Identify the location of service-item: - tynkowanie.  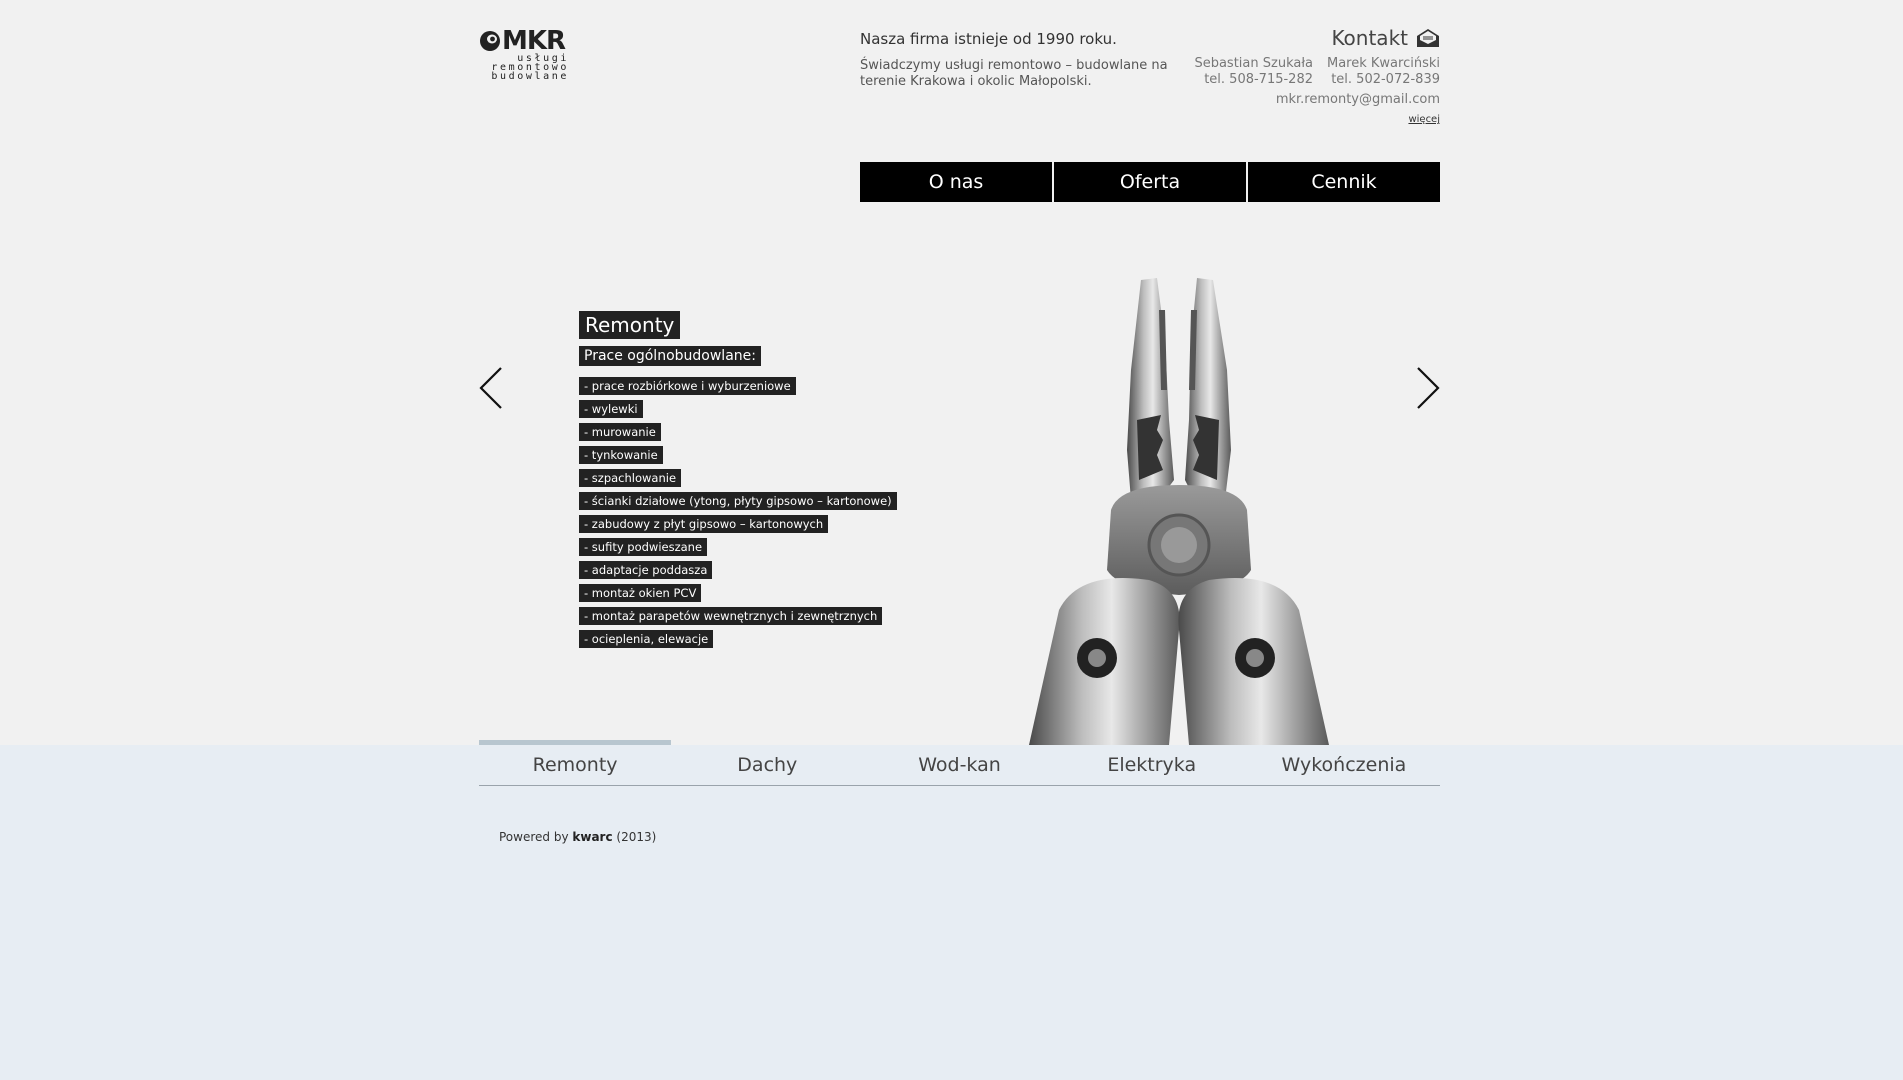
(621, 455).